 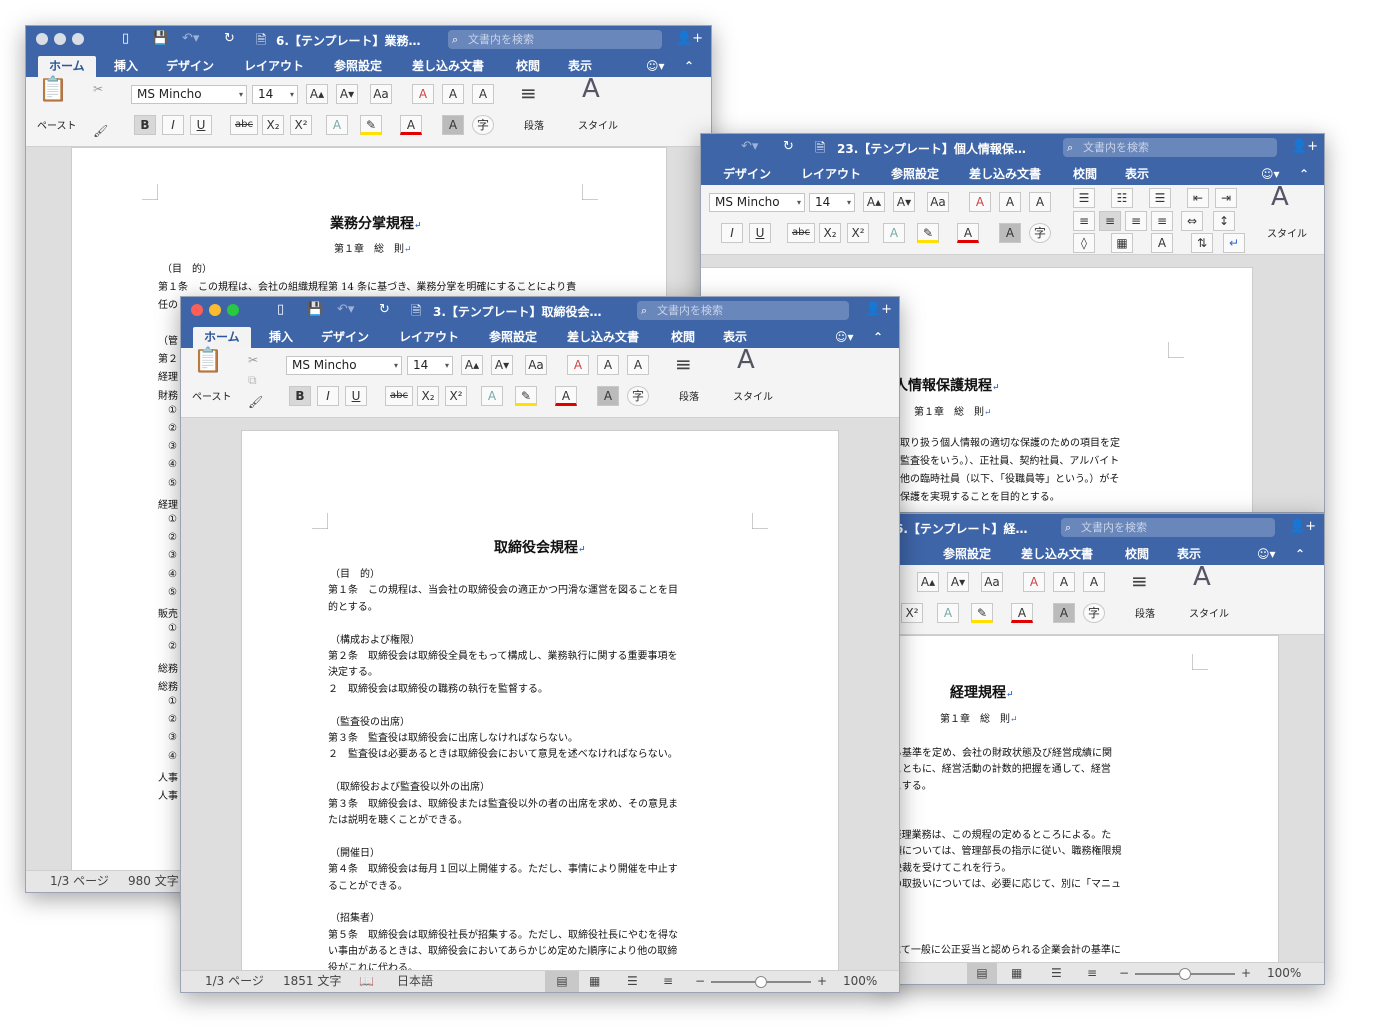 What do you see at coordinates (1202, 243) in the screenshot?
I see `sort-button: ⇅` at bounding box center [1202, 243].